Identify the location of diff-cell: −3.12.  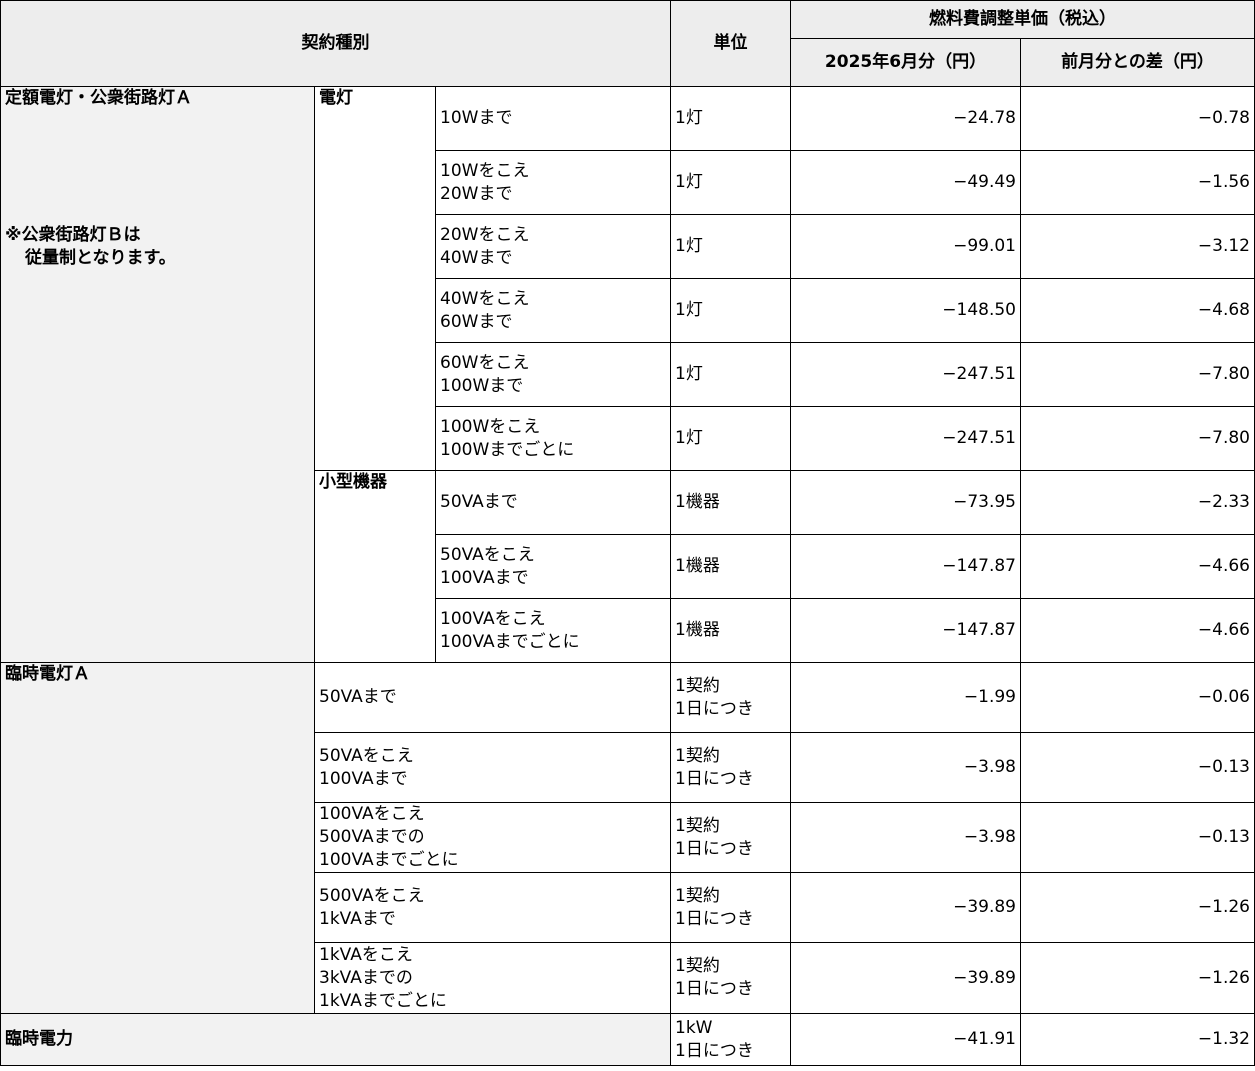
(1137, 246).